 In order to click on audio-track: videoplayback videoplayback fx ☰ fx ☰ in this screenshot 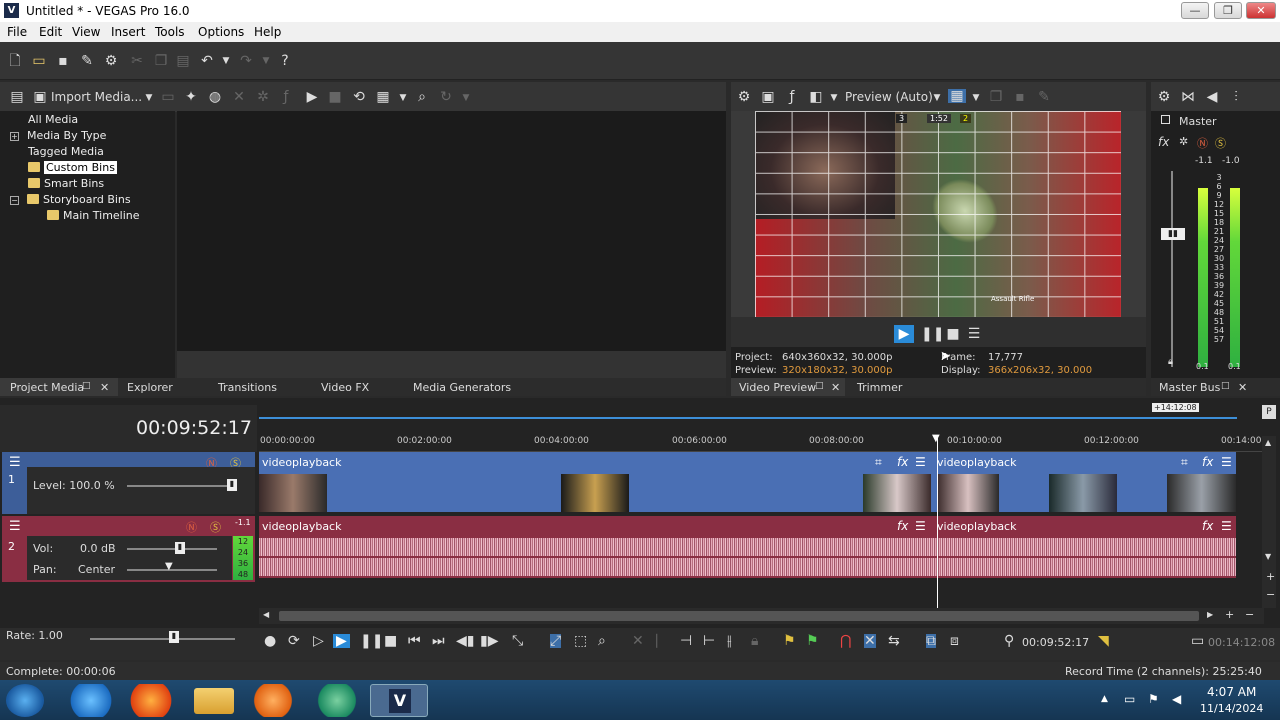, I will do `click(747, 547)`.